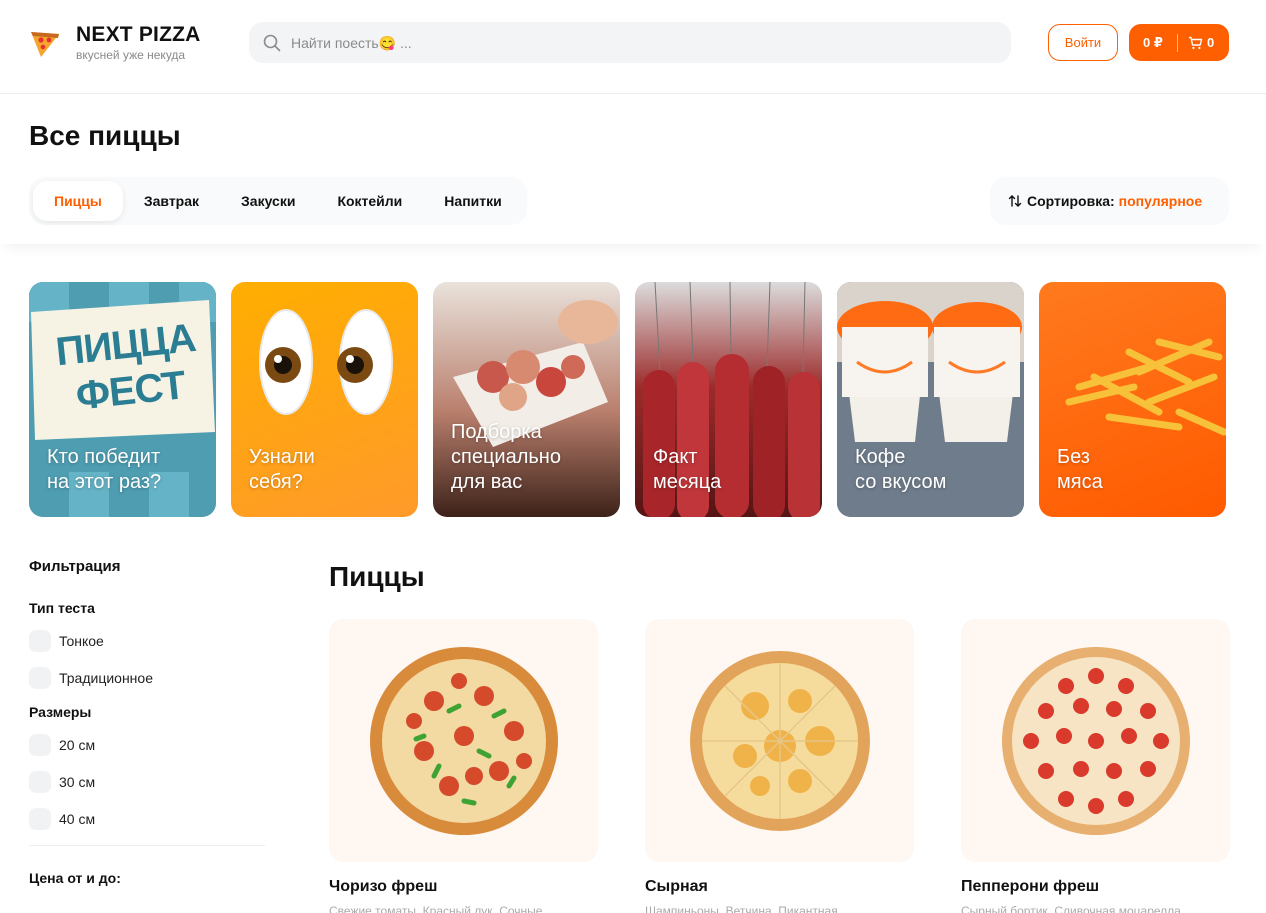  I want to click on cart-count: 0, so click(1211, 42).